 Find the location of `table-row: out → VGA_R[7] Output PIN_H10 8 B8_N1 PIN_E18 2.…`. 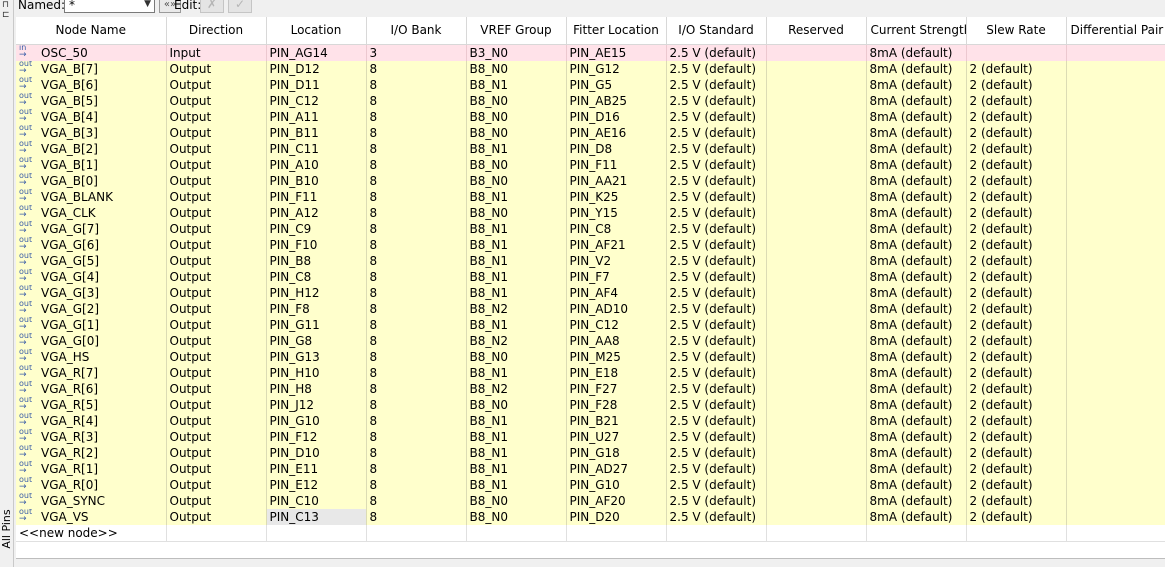

table-row: out → VGA_R[7] Output PIN_H10 8 B8_N1 PIN_E18 2.… is located at coordinates (590, 372).